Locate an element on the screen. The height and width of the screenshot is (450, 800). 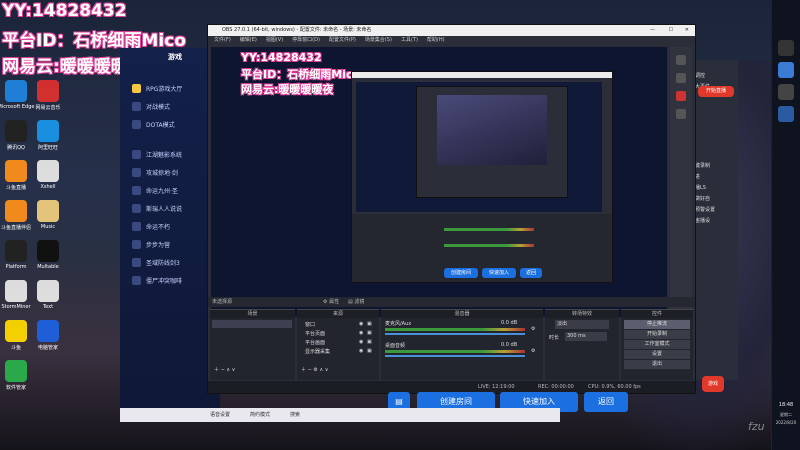
desktop-icon: 阿里旺旺 is located at coordinates (48, 135).